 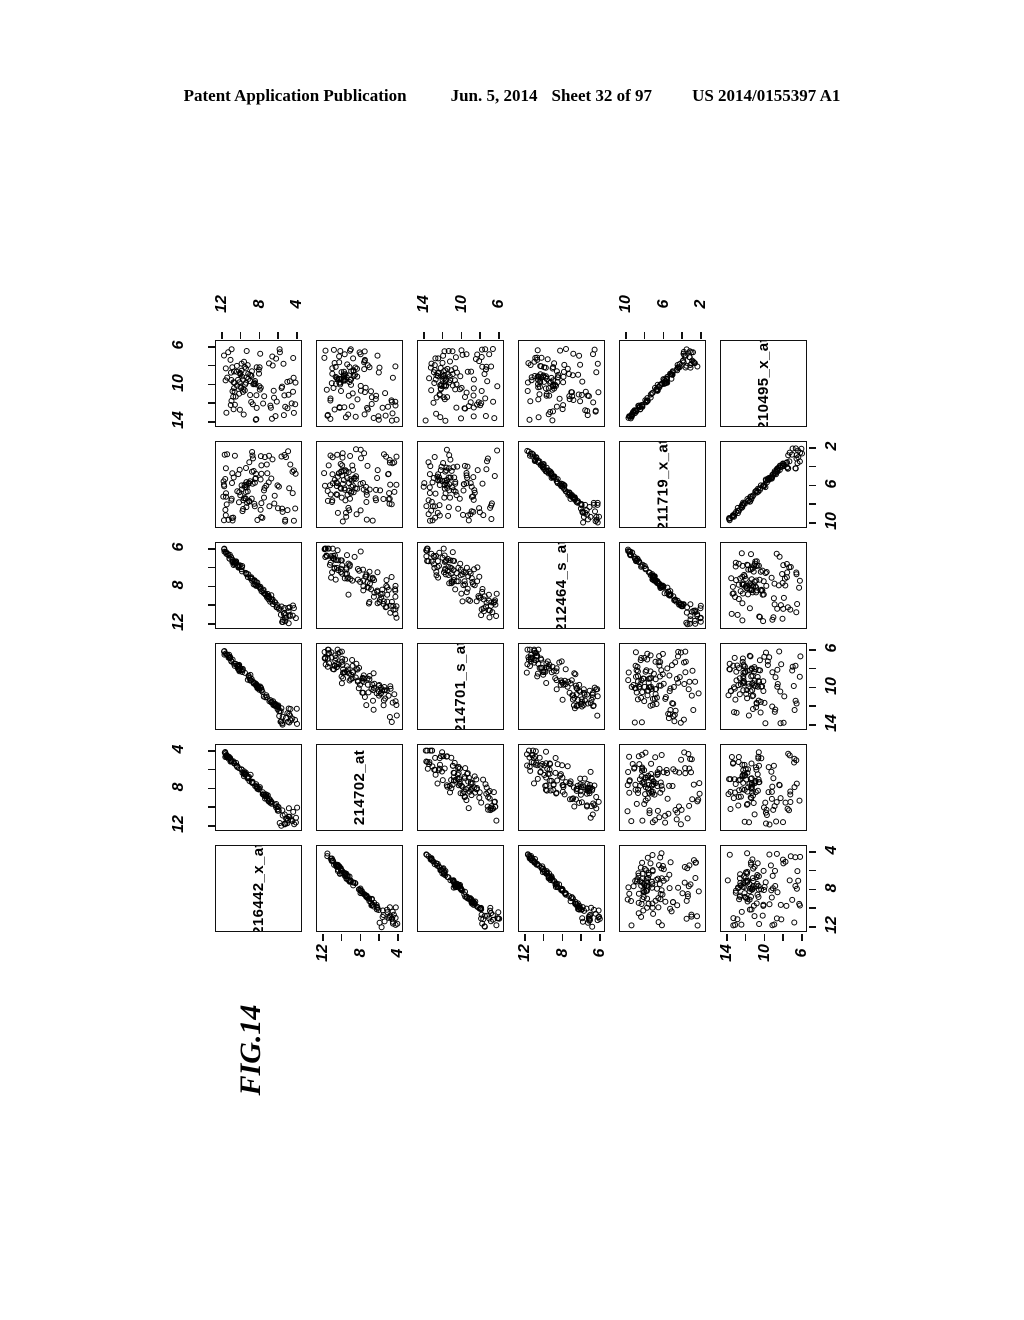 I want to click on axis-right-1: 2 6 10, so click(x=831, y=485).